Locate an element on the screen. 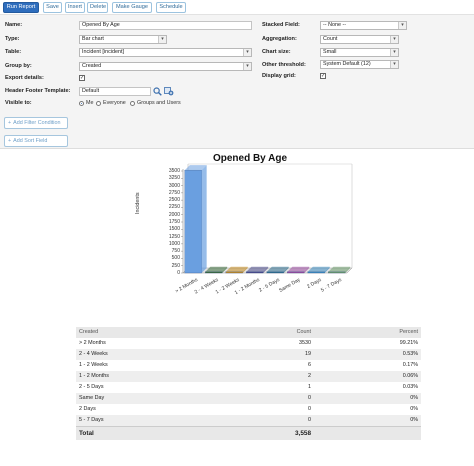 The height and width of the screenshot is (466, 474). cell-created: > 2 Months is located at coordinates (92, 343).